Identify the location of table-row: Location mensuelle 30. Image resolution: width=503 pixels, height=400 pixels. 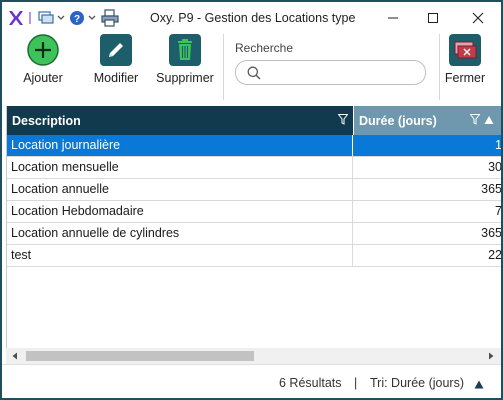
(254, 168).